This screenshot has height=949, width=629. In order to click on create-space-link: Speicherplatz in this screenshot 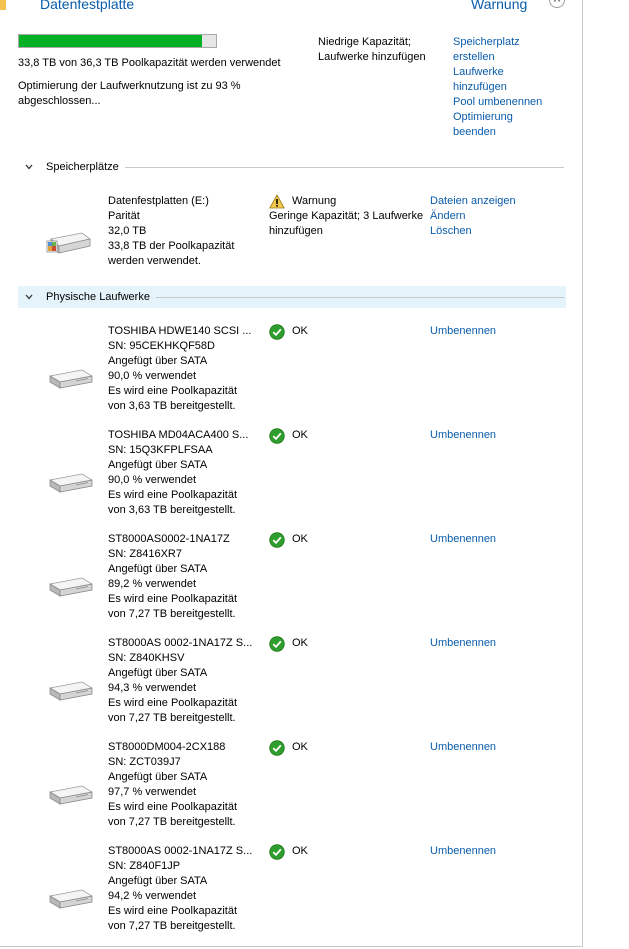, I will do `click(497, 42)`.